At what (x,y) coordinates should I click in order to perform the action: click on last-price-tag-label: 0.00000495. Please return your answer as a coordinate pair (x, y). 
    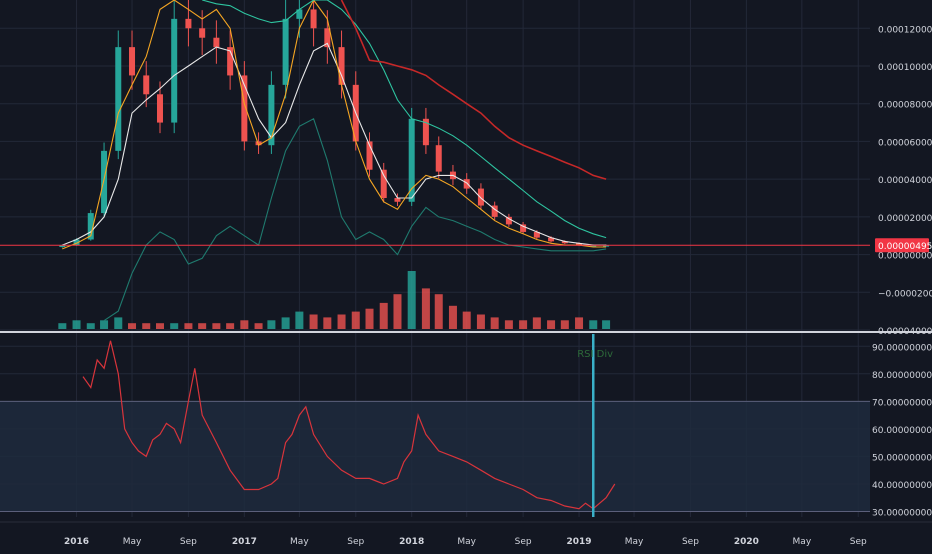
    Looking at the image, I should click on (905, 247).